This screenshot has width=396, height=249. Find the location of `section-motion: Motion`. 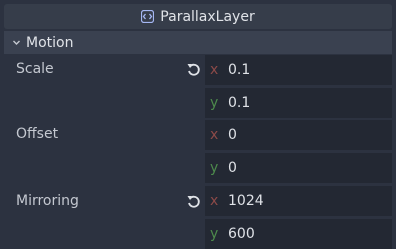

section-motion: Motion is located at coordinates (198, 42).